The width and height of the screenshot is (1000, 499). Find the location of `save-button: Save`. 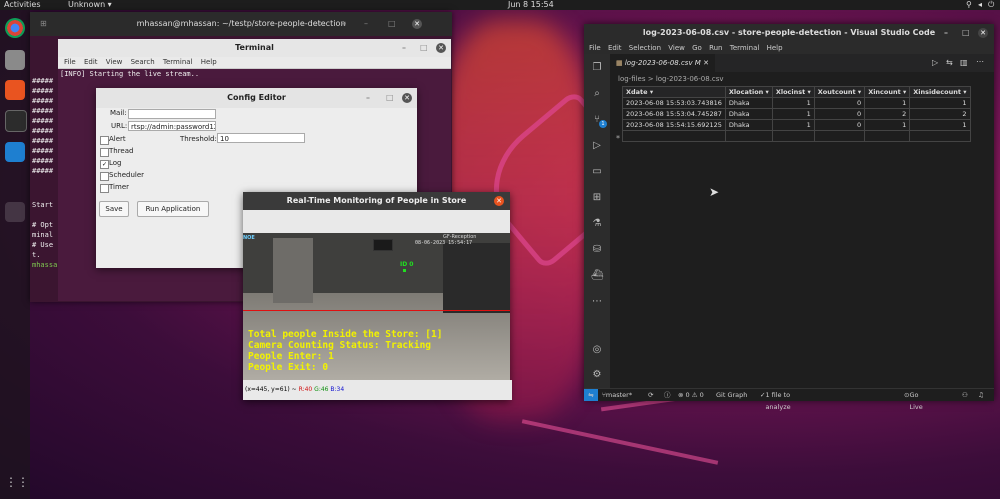

save-button: Save is located at coordinates (114, 209).